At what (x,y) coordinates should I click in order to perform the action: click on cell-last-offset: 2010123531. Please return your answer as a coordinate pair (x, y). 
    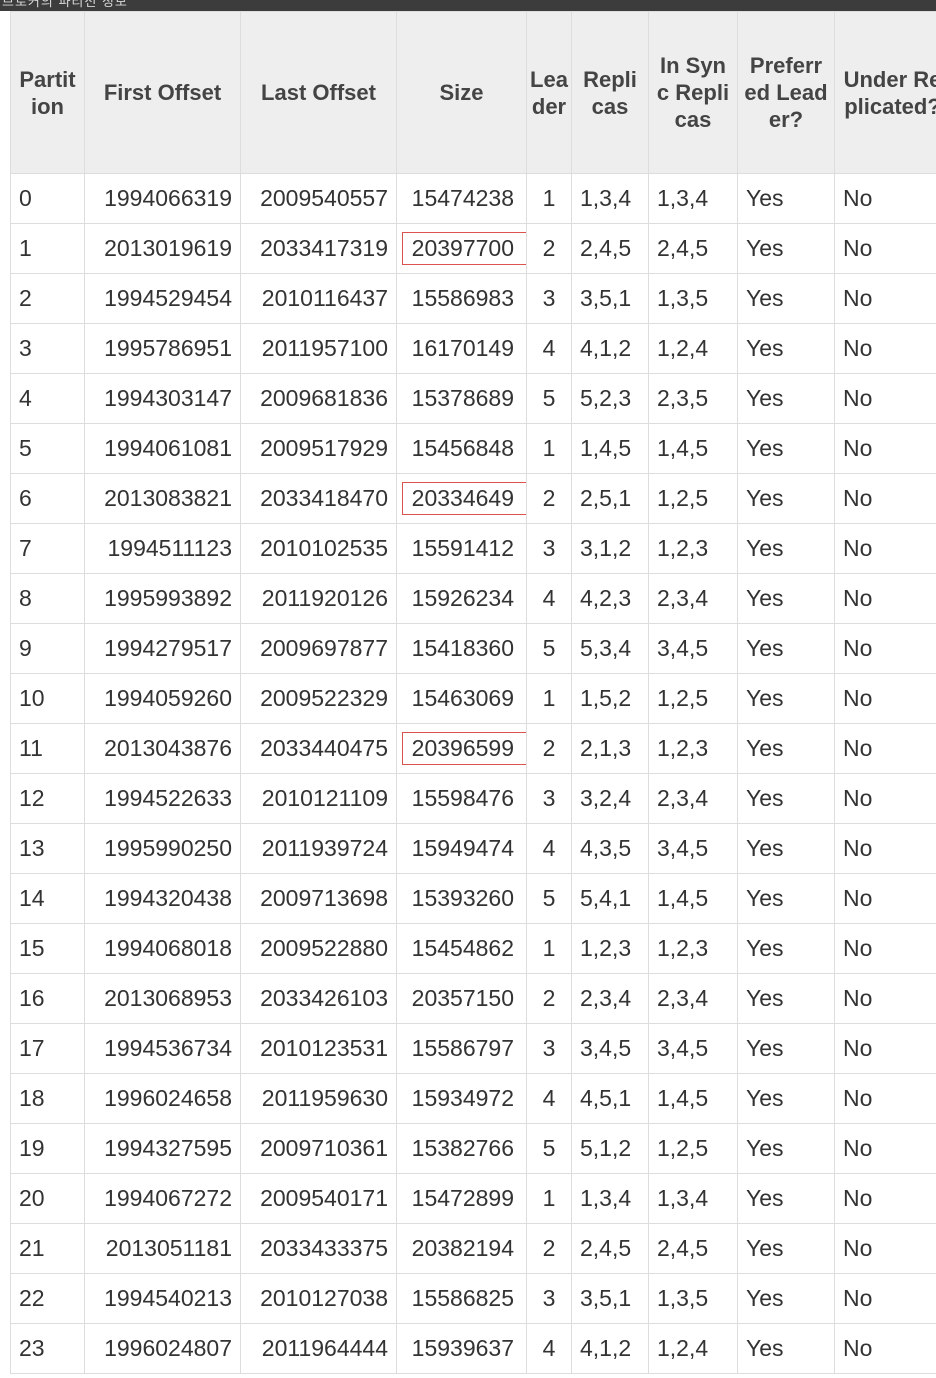
    Looking at the image, I should click on (318, 1048).